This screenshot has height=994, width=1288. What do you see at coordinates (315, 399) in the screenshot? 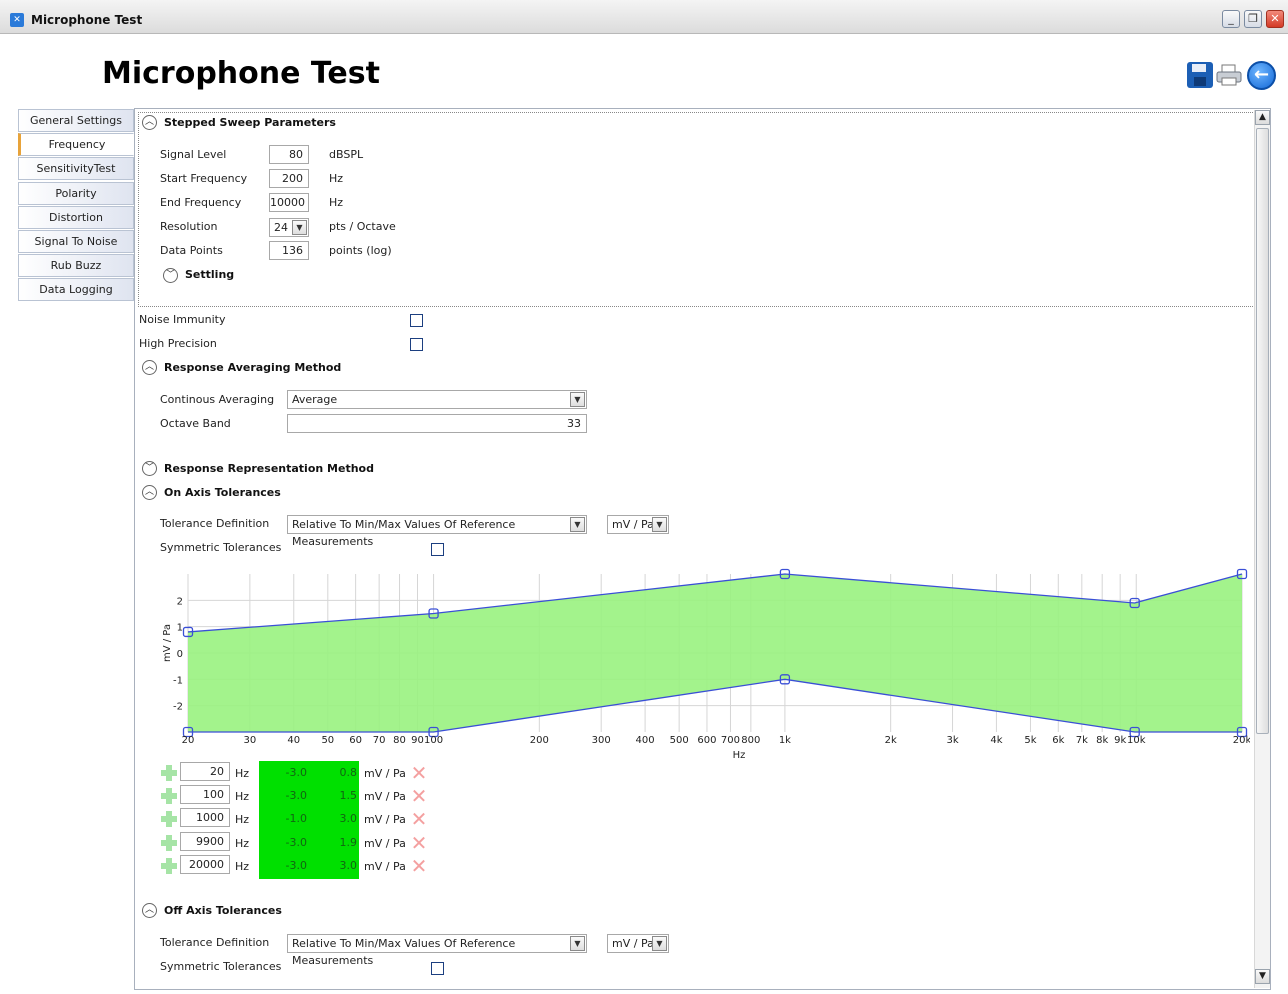
I see `continuous-averaging-value: Average` at bounding box center [315, 399].